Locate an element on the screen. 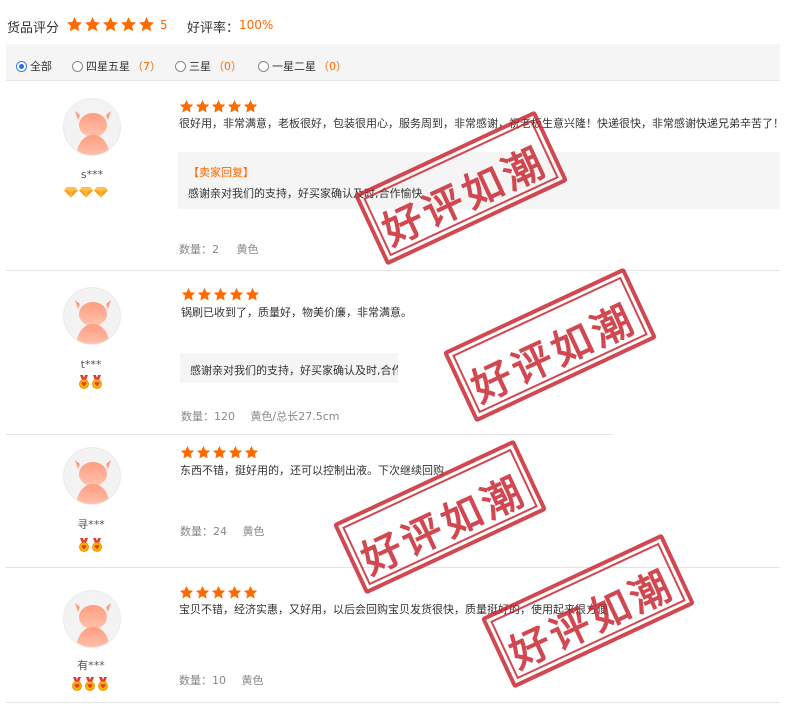 The image size is (790, 715). positive-rate-value: 100% is located at coordinates (256, 25).